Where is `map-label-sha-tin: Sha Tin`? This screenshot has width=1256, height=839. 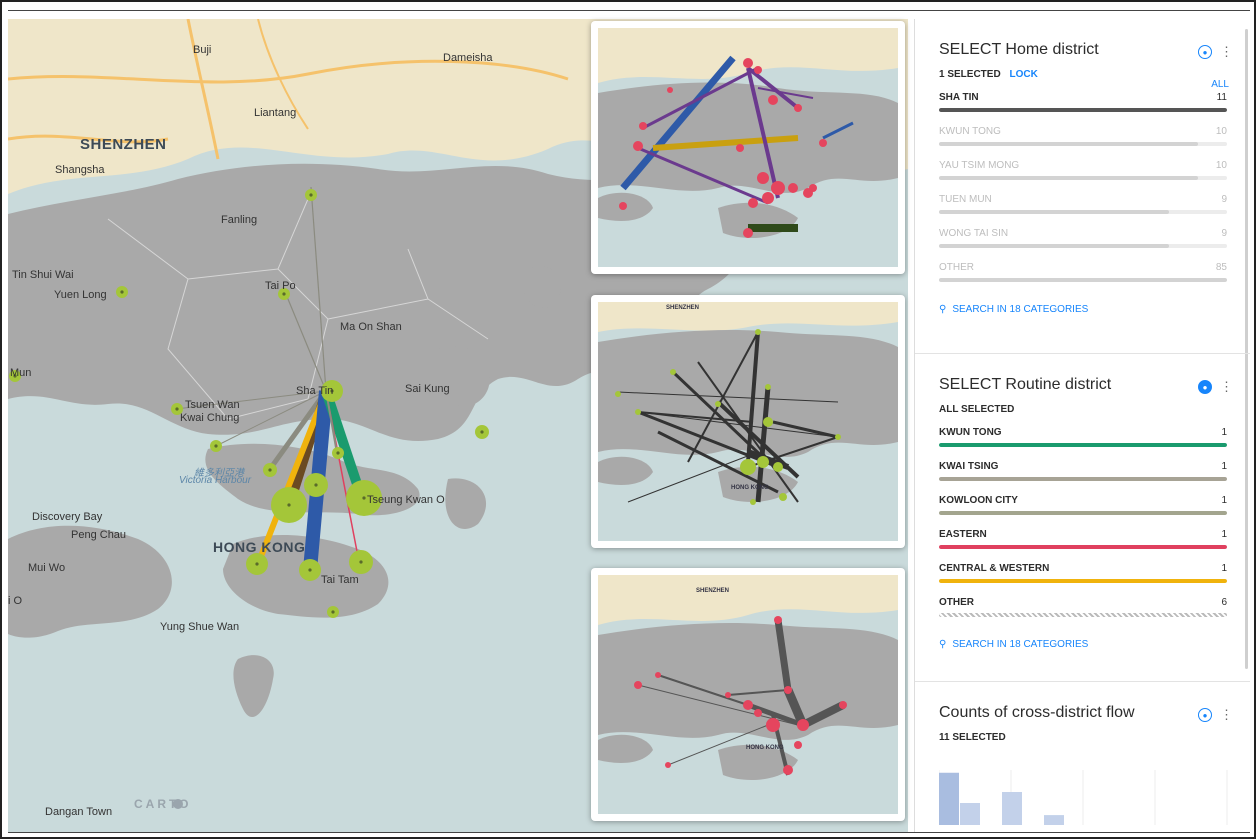
map-label-sha-tin: Sha Tin is located at coordinates (315, 391).